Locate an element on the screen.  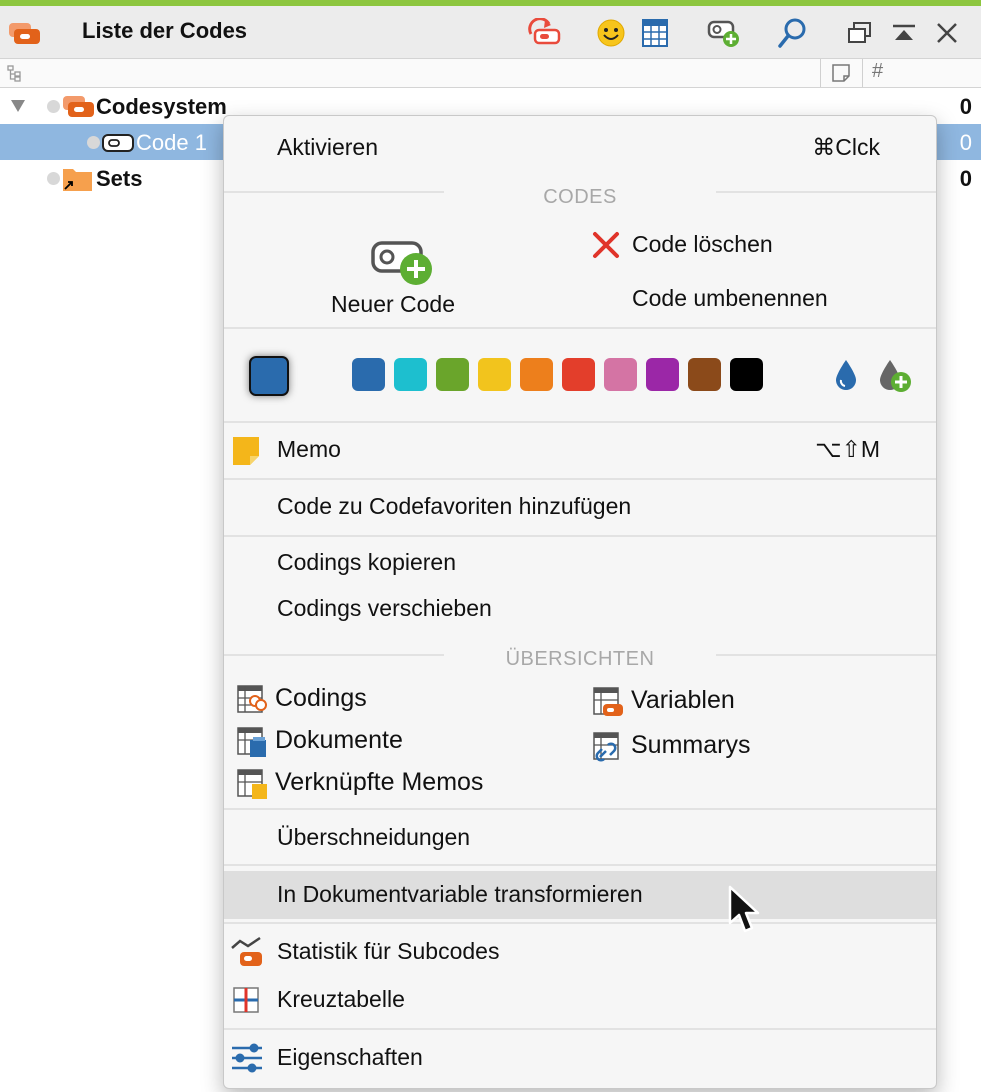
color-swatch-orange is located at coordinates (536, 374).